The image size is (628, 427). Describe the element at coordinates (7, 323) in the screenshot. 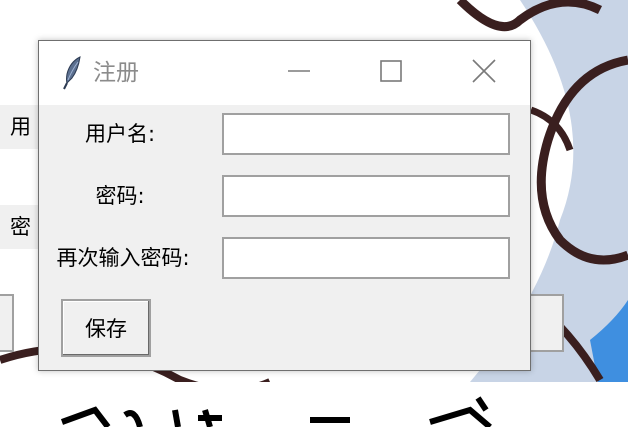

I see `background-button-left` at that location.